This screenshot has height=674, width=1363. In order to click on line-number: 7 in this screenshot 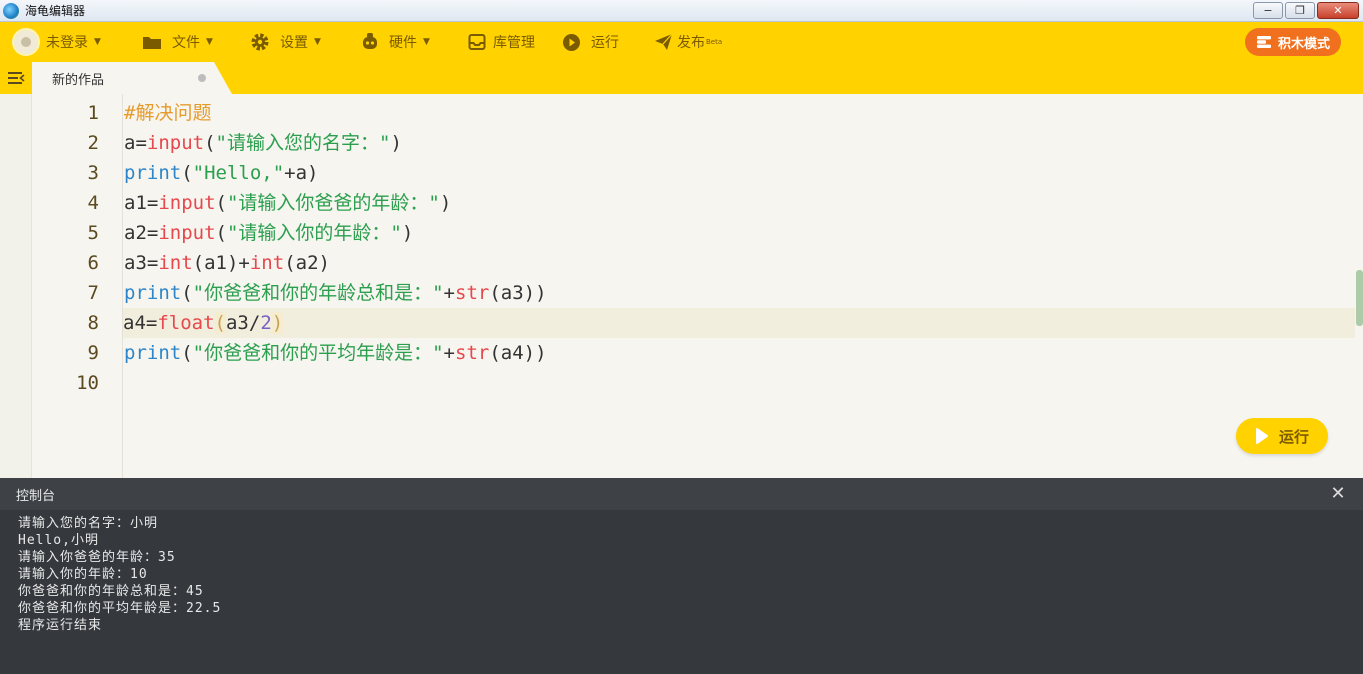, I will do `click(93, 293)`.